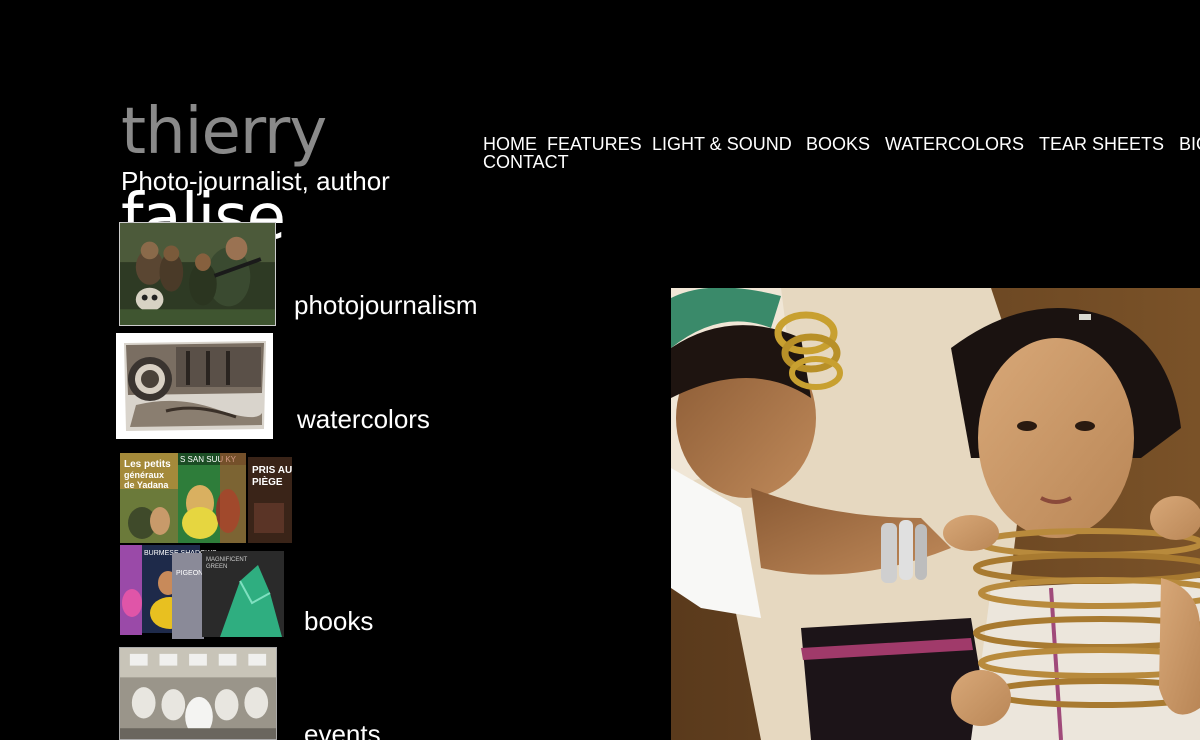  I want to click on watercolors-image, so click(194, 386).